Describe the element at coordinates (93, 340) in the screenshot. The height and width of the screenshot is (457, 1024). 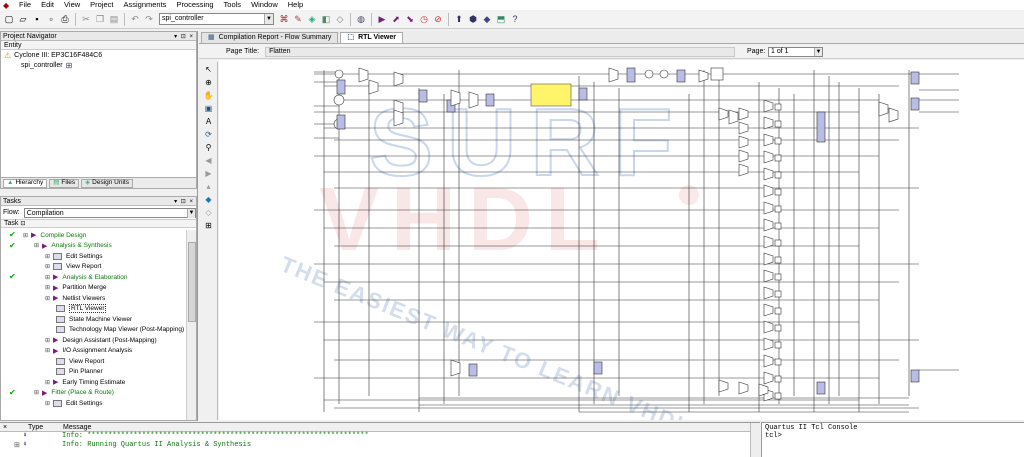
I see `task-row: ⊞ ▶ Design Assistant (Post-Mapping)` at that location.